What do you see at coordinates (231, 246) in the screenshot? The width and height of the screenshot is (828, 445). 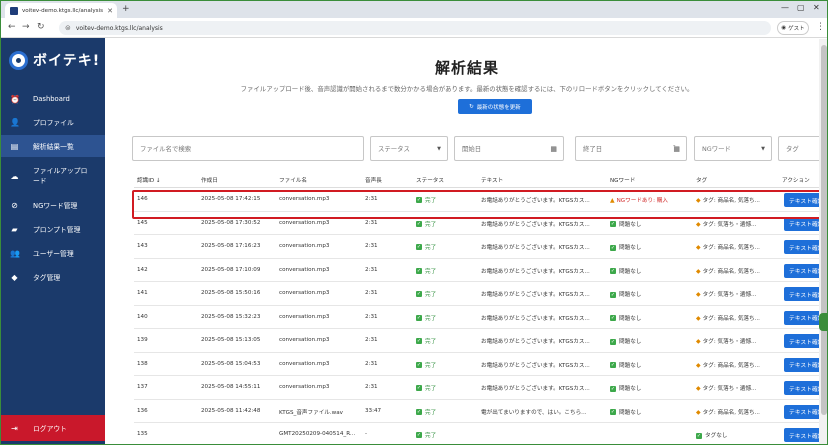 I see `cell-date: 2025-05-08 17:16:23` at bounding box center [231, 246].